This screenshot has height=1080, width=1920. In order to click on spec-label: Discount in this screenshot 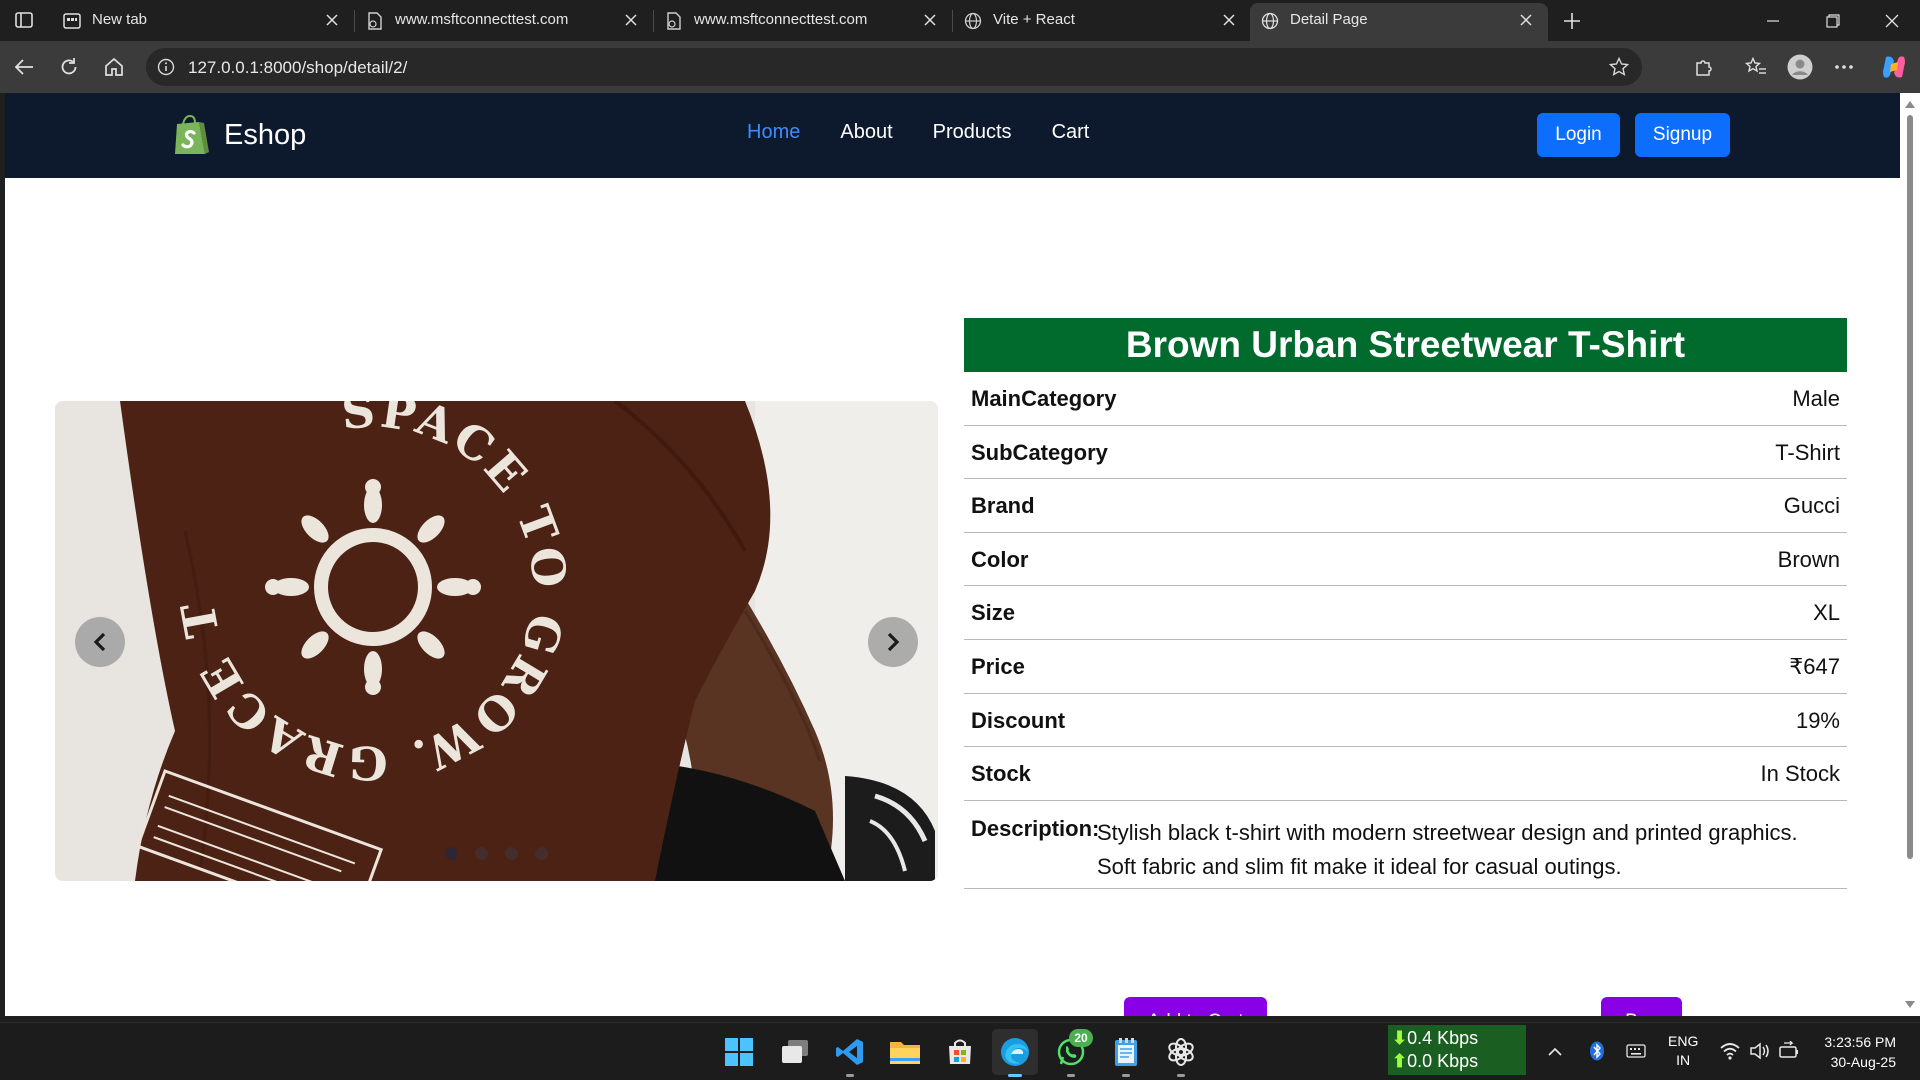, I will do `click(1018, 720)`.